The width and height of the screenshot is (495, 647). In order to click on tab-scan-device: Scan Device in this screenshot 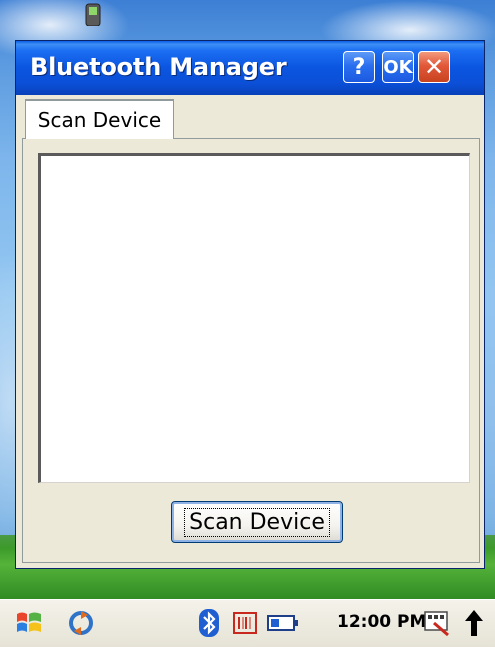, I will do `click(99, 119)`.